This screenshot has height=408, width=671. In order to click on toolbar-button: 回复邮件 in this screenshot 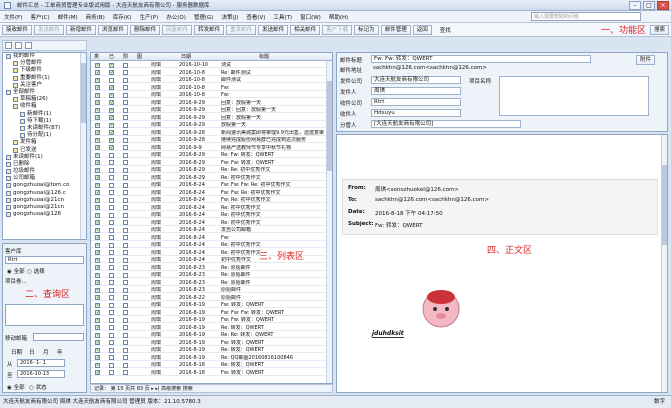, I will do `click(177, 29)`.